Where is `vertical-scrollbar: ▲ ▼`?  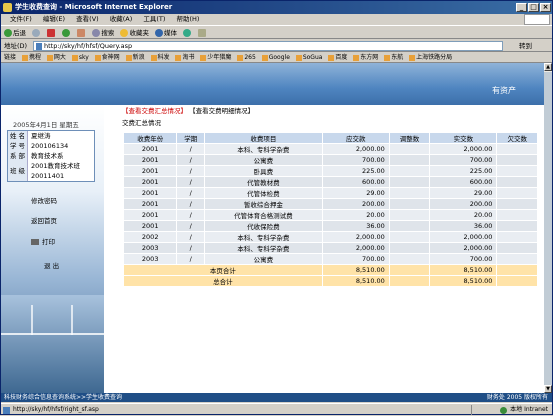 vertical-scrollbar: ▲ ▼ is located at coordinates (548, 228).